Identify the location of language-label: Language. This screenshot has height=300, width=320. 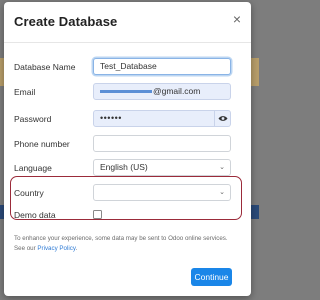
(33, 168).